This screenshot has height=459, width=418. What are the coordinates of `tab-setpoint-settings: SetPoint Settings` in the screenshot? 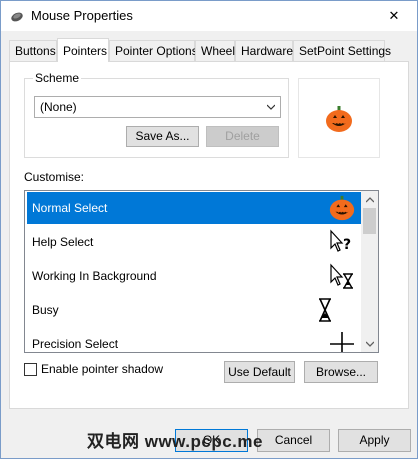 It's located at (342, 50).